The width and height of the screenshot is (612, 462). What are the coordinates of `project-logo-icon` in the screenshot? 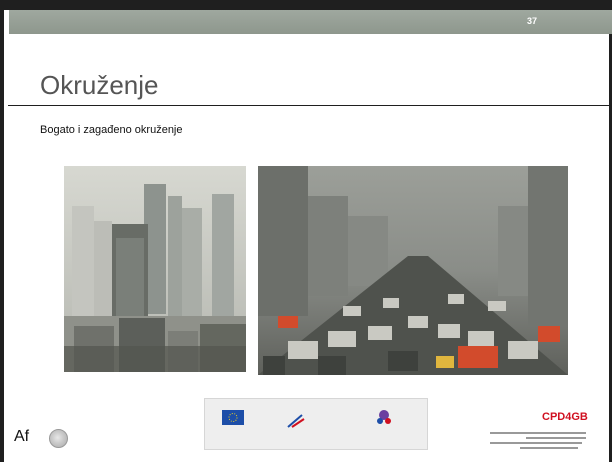 It's located at (384, 419).